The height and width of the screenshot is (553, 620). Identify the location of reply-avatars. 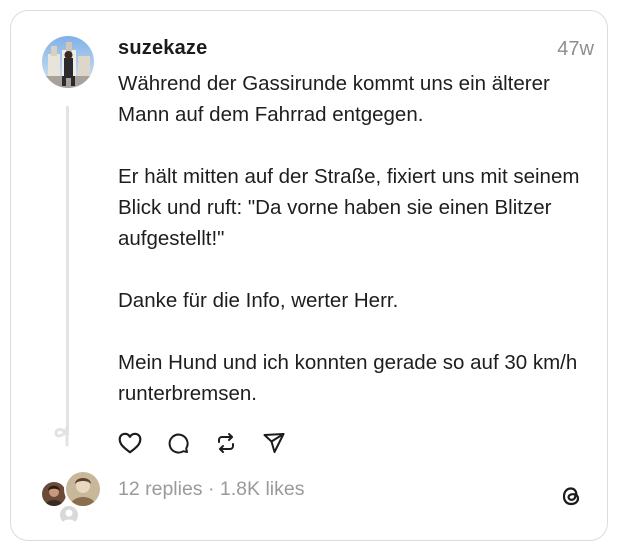
(71, 500).